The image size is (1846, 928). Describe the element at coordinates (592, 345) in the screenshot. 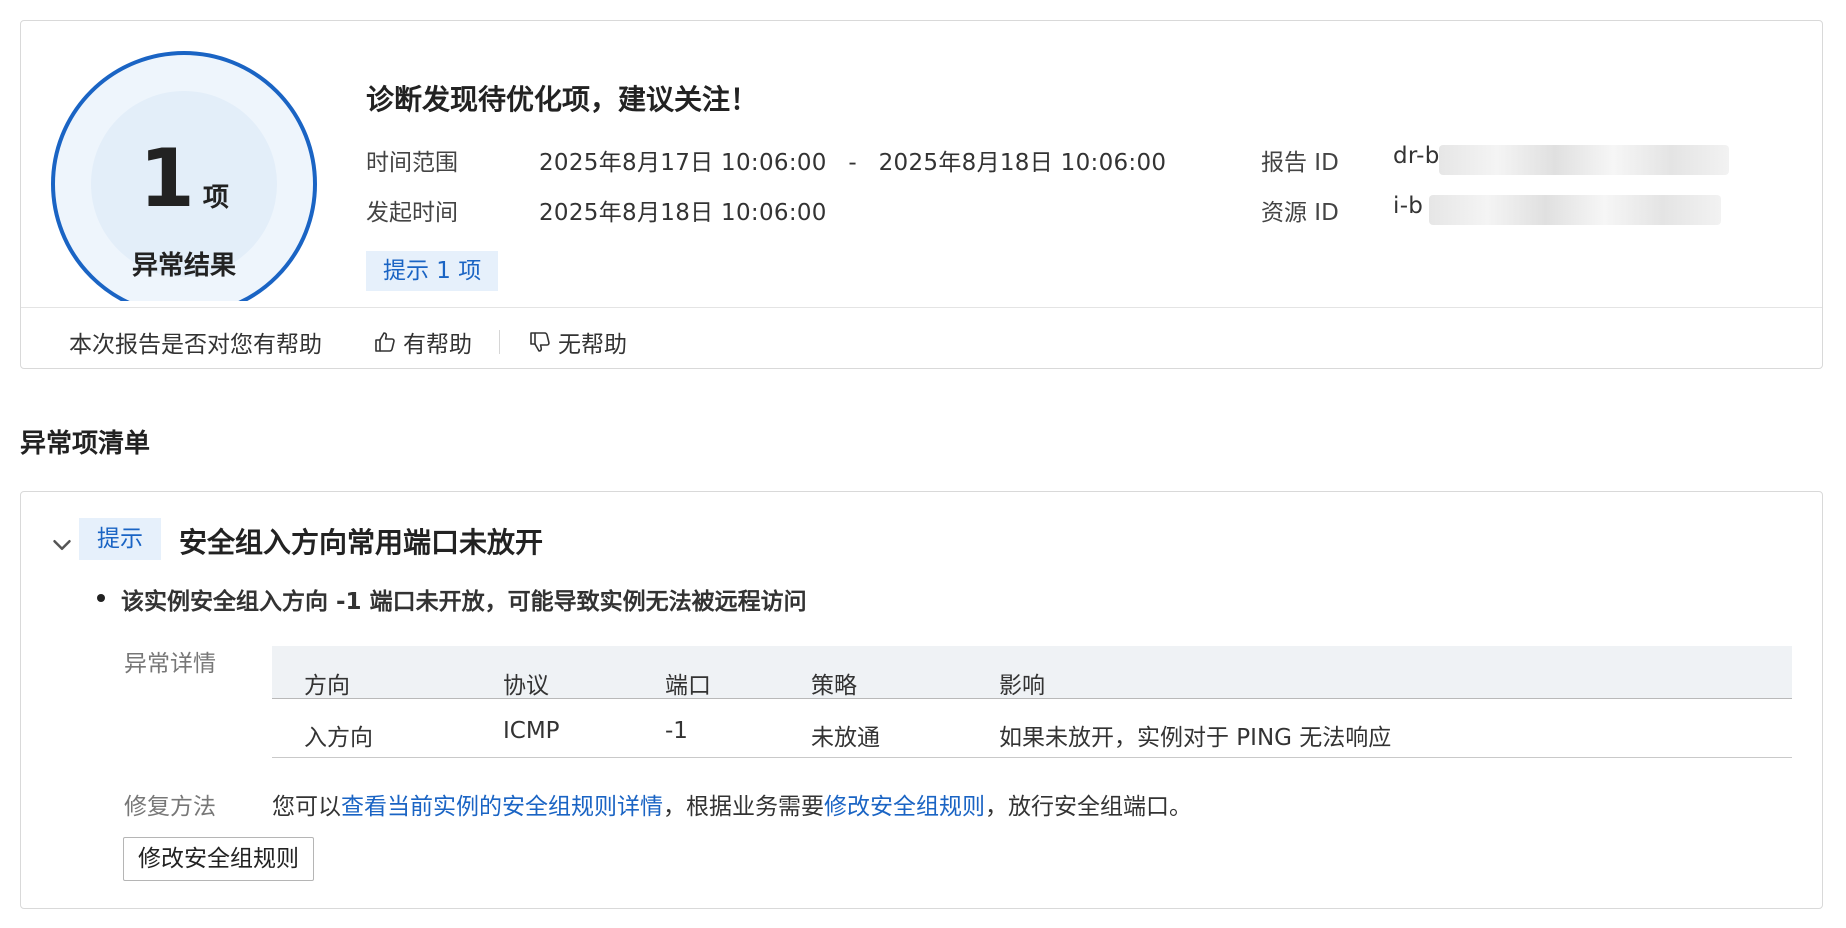

I see `unhelpful-label: 无帮助` at that location.